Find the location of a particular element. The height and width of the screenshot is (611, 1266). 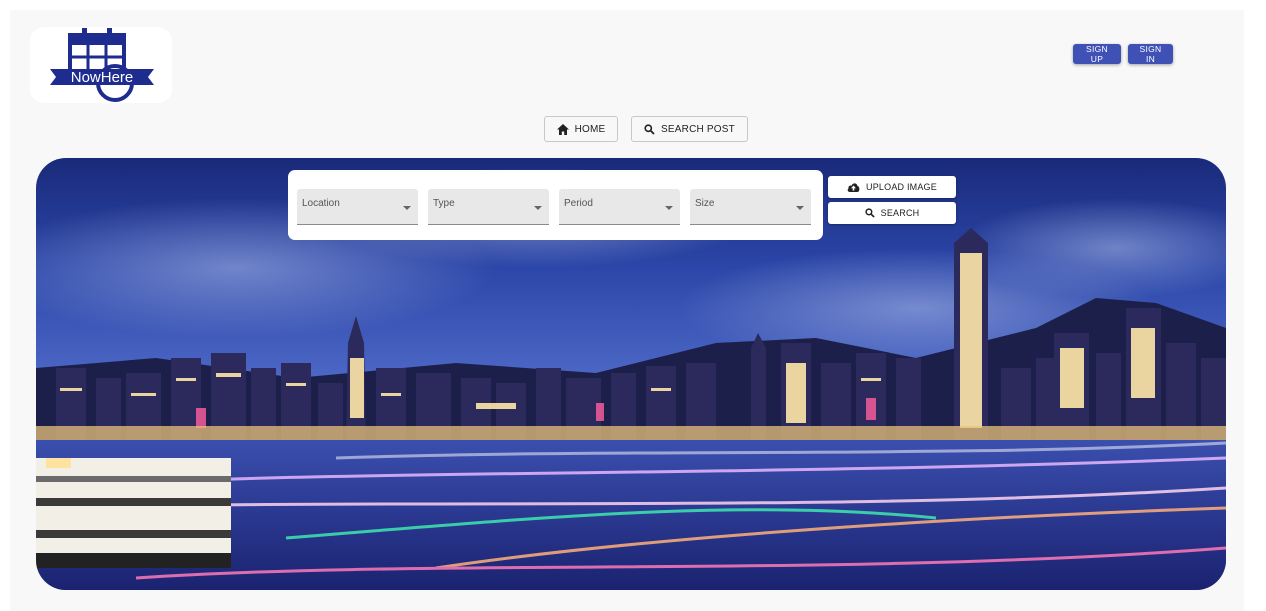

location-select: Location is located at coordinates (357, 207).